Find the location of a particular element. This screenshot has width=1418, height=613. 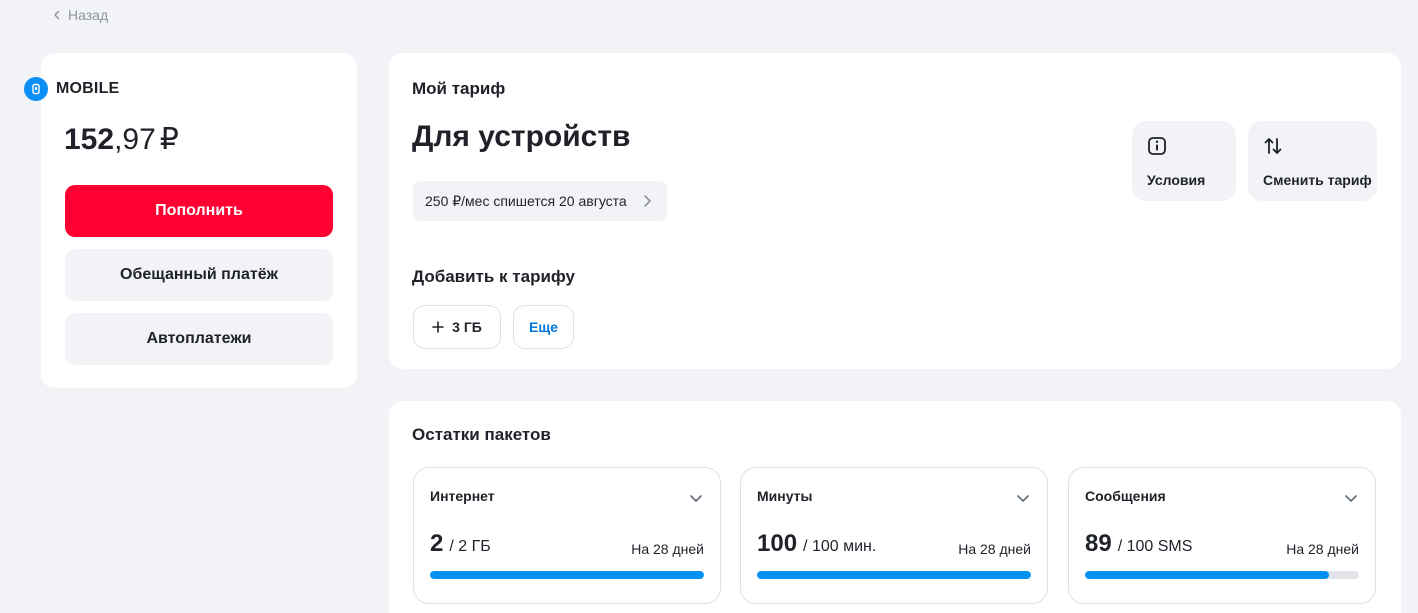

package-title: Минуты is located at coordinates (785, 496).